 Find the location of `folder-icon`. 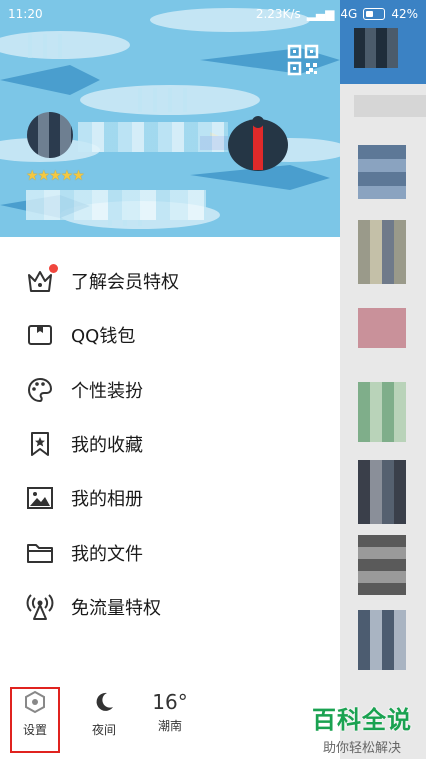

folder-icon is located at coordinates (40, 553).